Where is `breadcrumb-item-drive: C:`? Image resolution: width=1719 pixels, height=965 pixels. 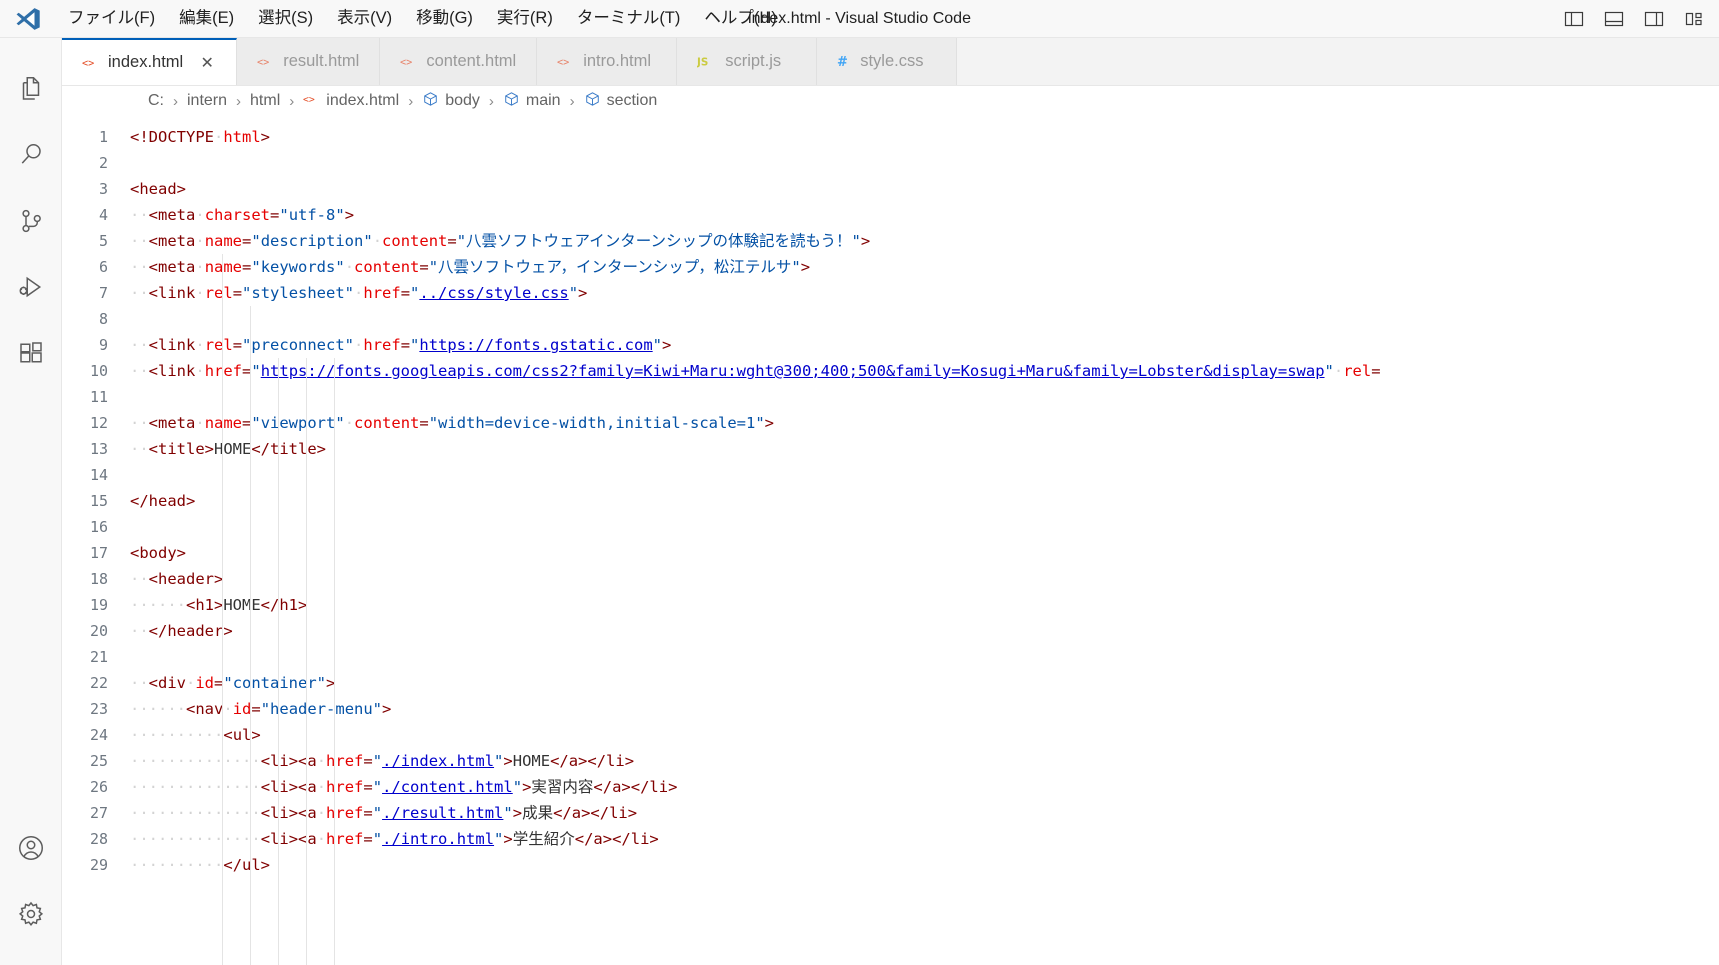
breadcrumb-item-drive: C: is located at coordinates (156, 101).